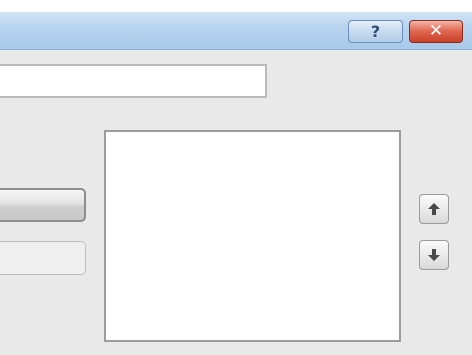  What do you see at coordinates (43, 205) in the screenshot?
I see `action-button-primary` at bounding box center [43, 205].